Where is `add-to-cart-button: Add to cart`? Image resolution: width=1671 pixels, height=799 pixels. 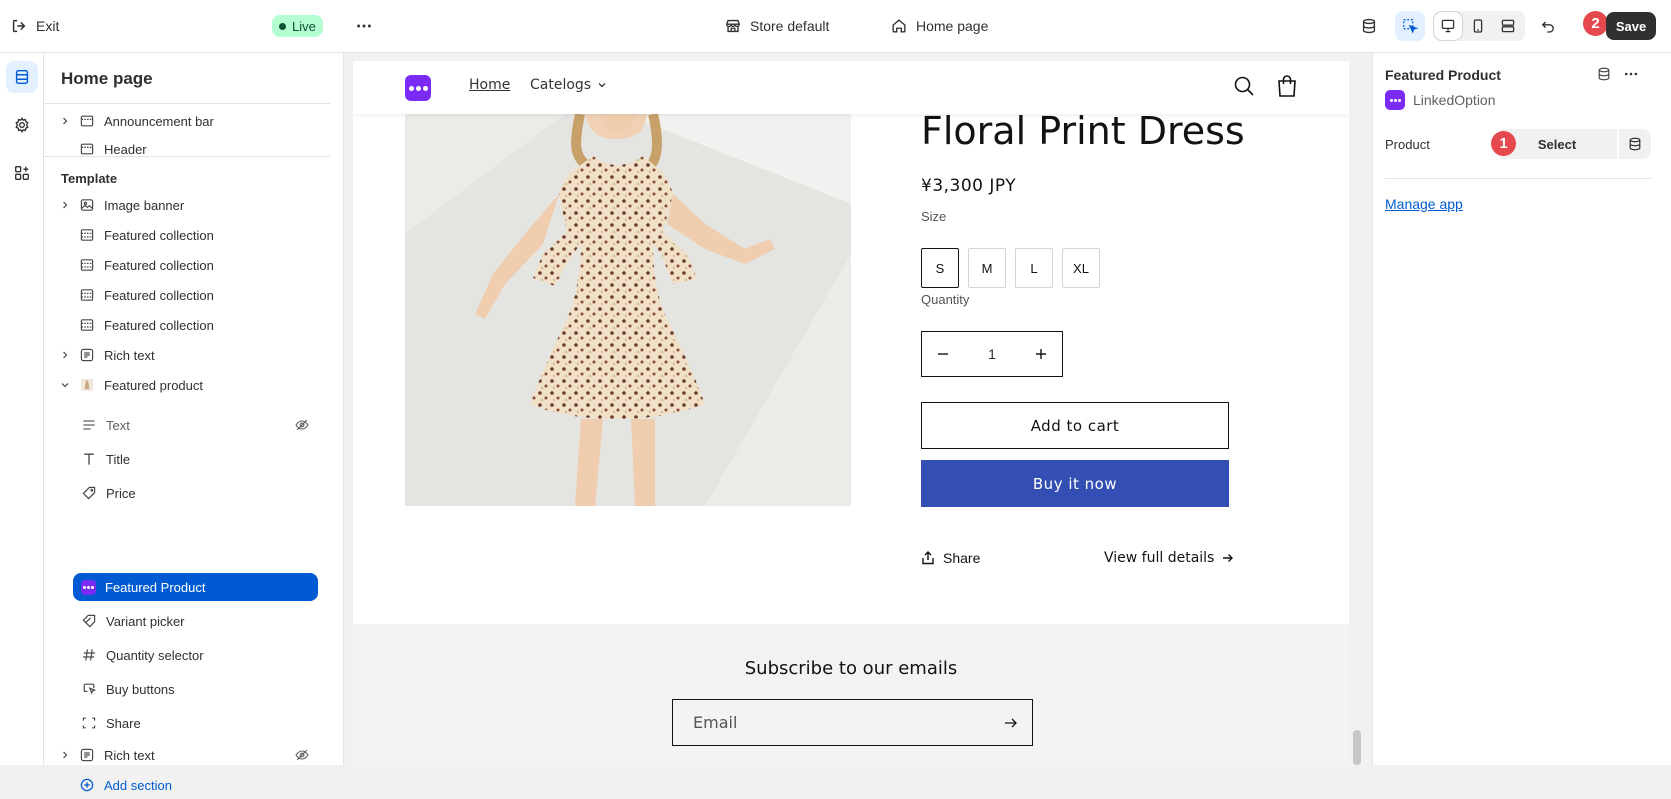
add-to-cart-button: Add to cart is located at coordinates (1075, 425).